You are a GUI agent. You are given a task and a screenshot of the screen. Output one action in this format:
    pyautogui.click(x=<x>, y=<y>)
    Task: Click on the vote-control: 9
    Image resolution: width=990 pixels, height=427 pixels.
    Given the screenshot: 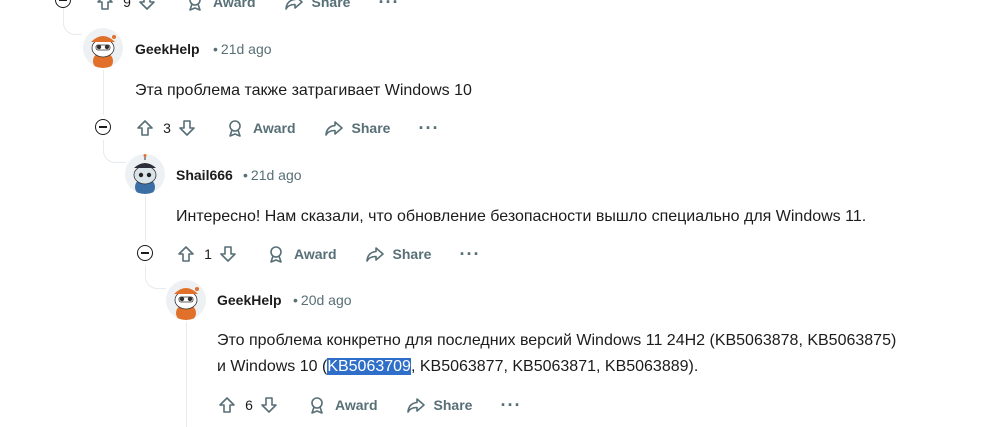 What is the action you would take?
    pyautogui.click(x=126, y=6)
    